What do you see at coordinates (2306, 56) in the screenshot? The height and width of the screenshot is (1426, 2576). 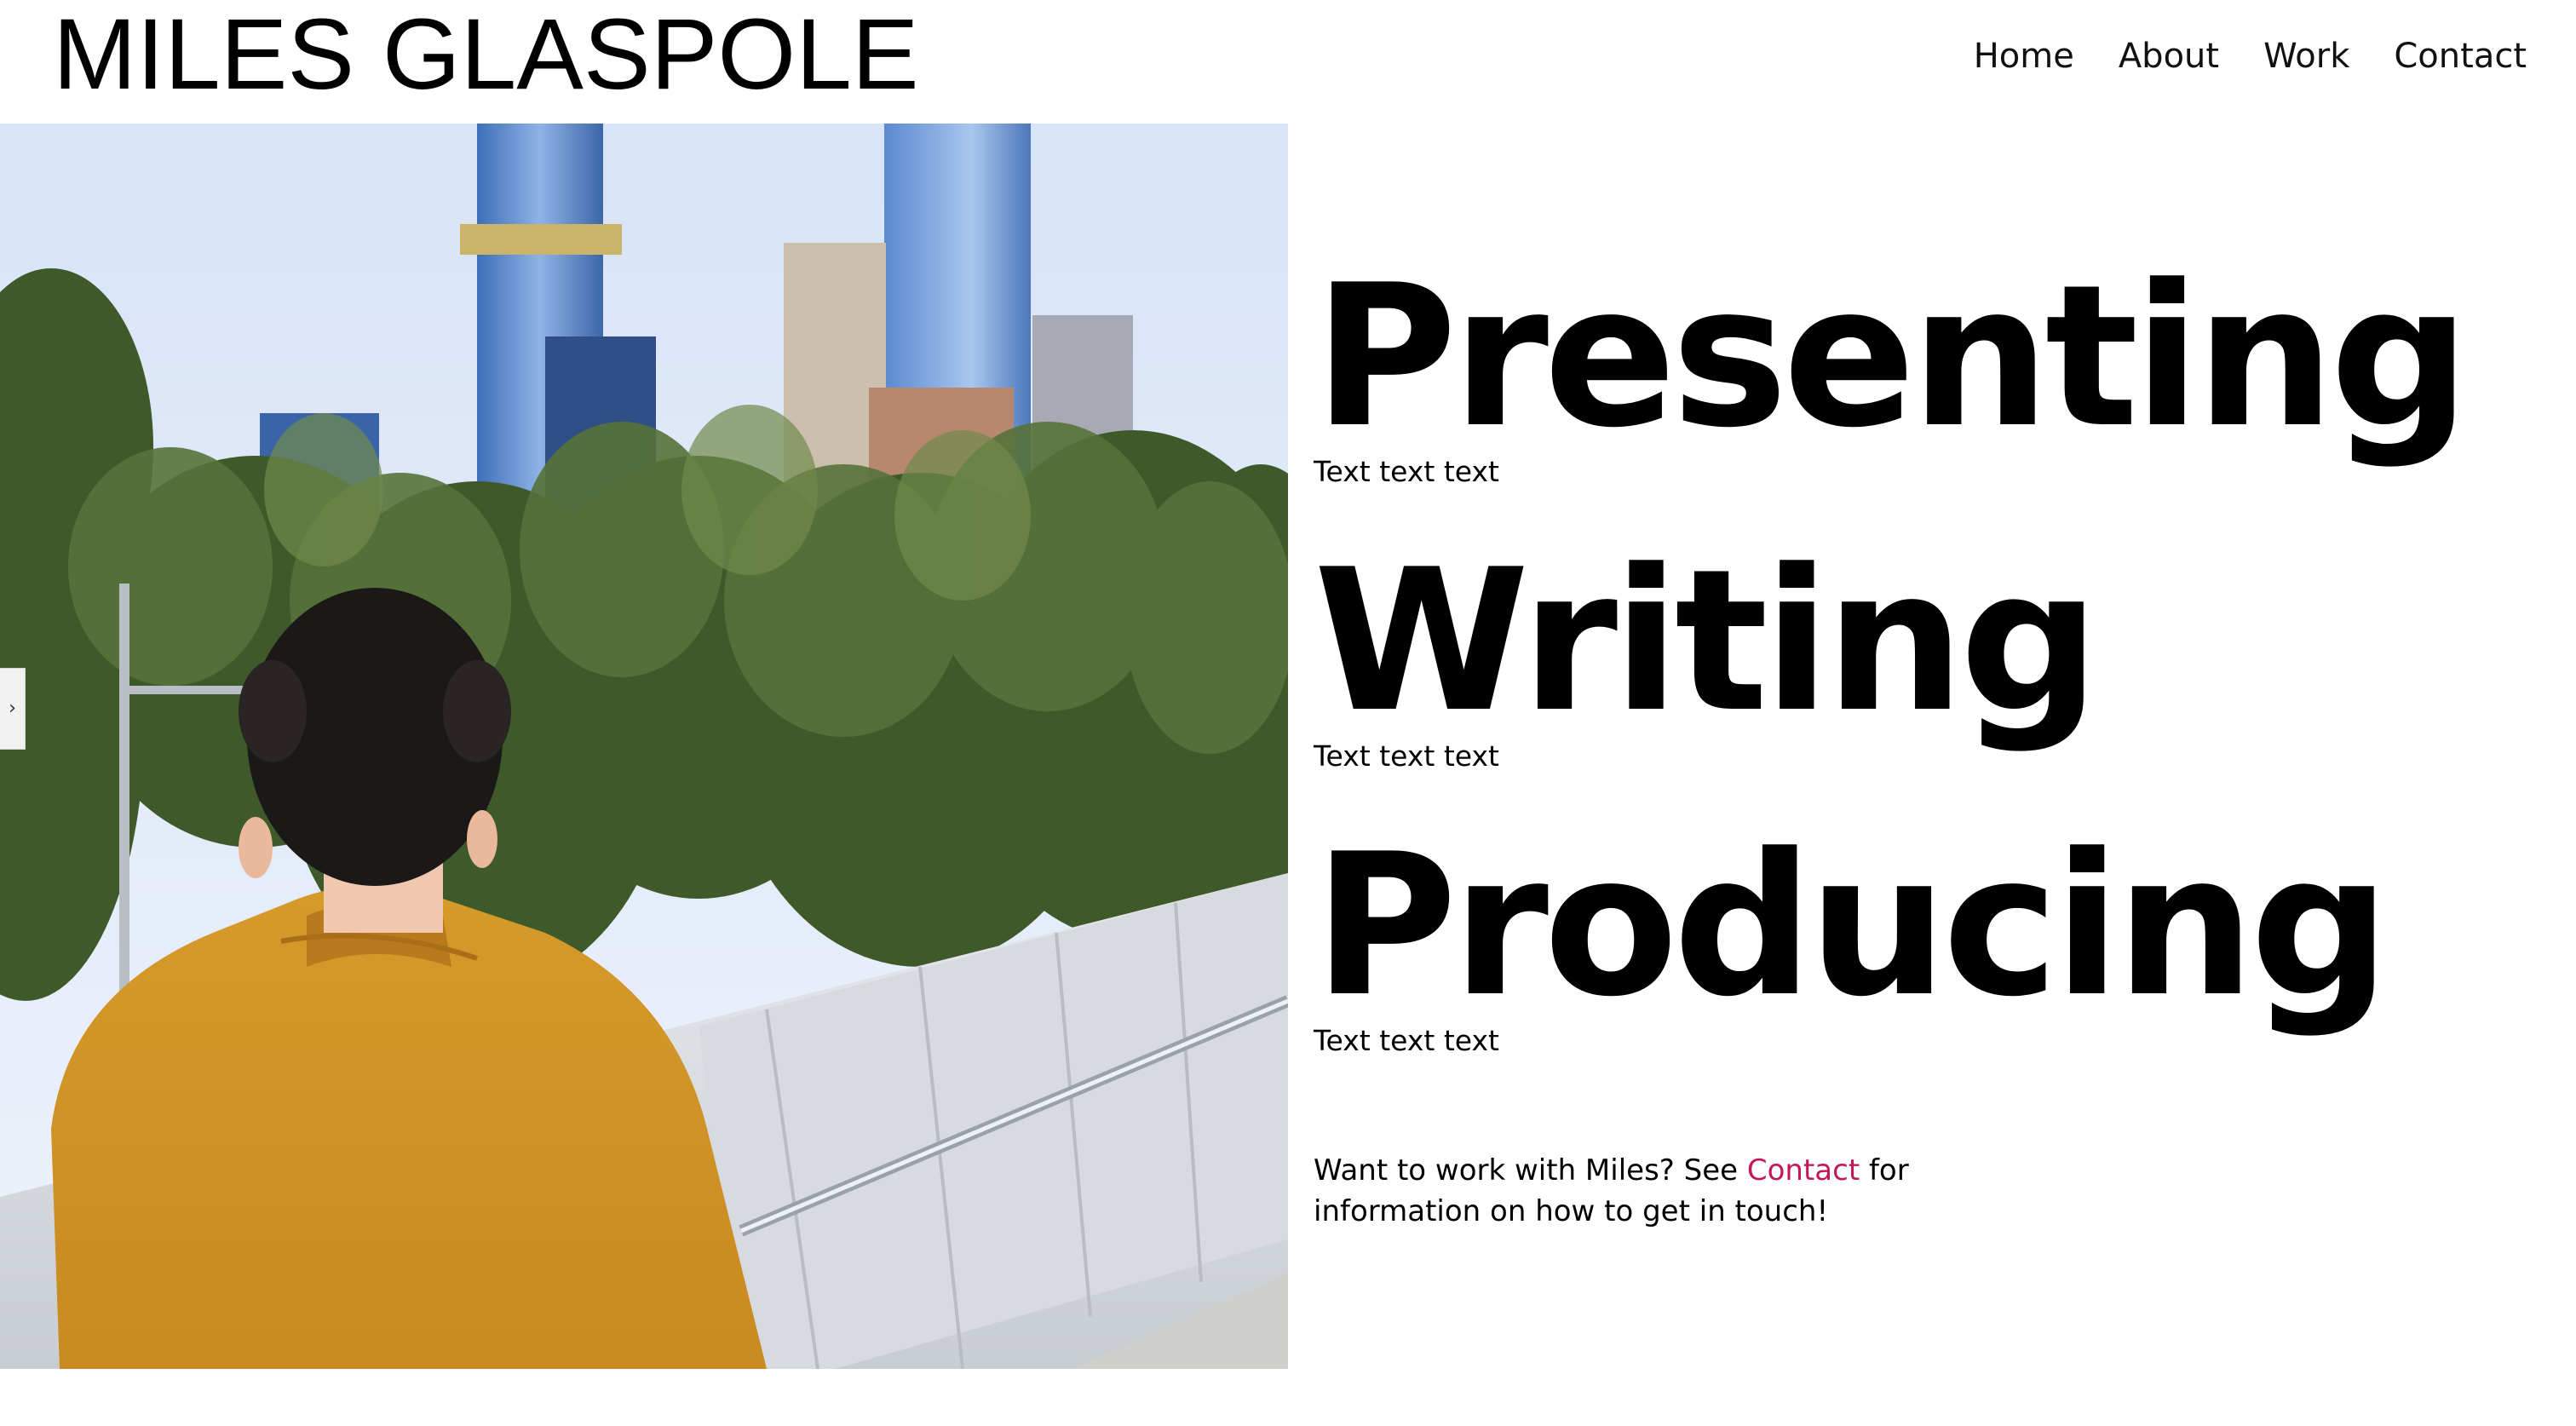 I see `nav-work-link: Work` at bounding box center [2306, 56].